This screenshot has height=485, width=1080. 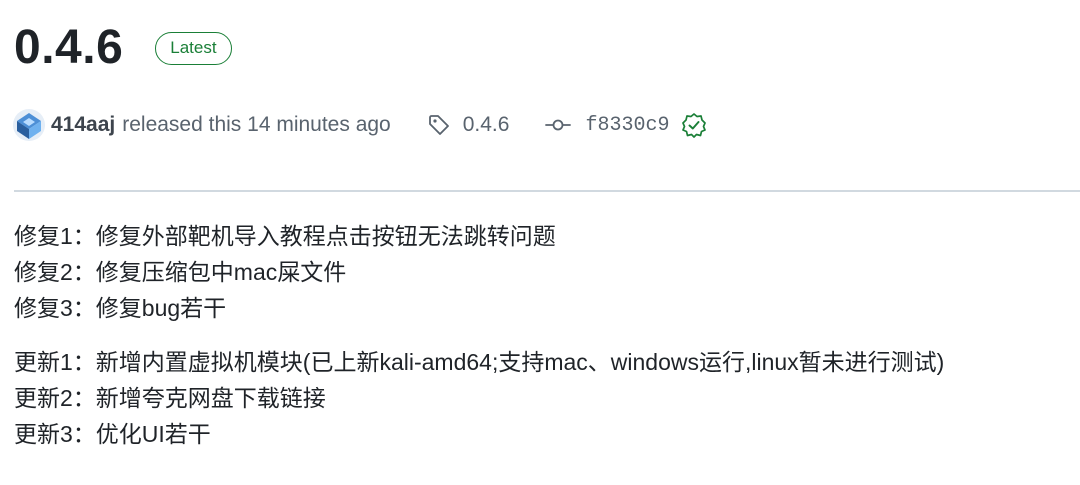 What do you see at coordinates (547, 191) in the screenshot?
I see `section-divider` at bounding box center [547, 191].